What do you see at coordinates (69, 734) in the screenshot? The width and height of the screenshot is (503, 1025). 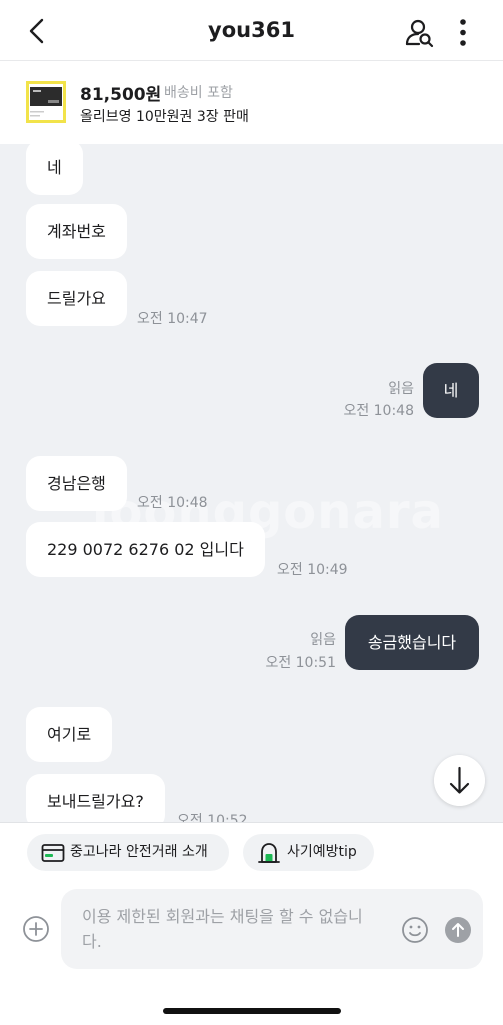 I see `received-message: 여기로` at bounding box center [69, 734].